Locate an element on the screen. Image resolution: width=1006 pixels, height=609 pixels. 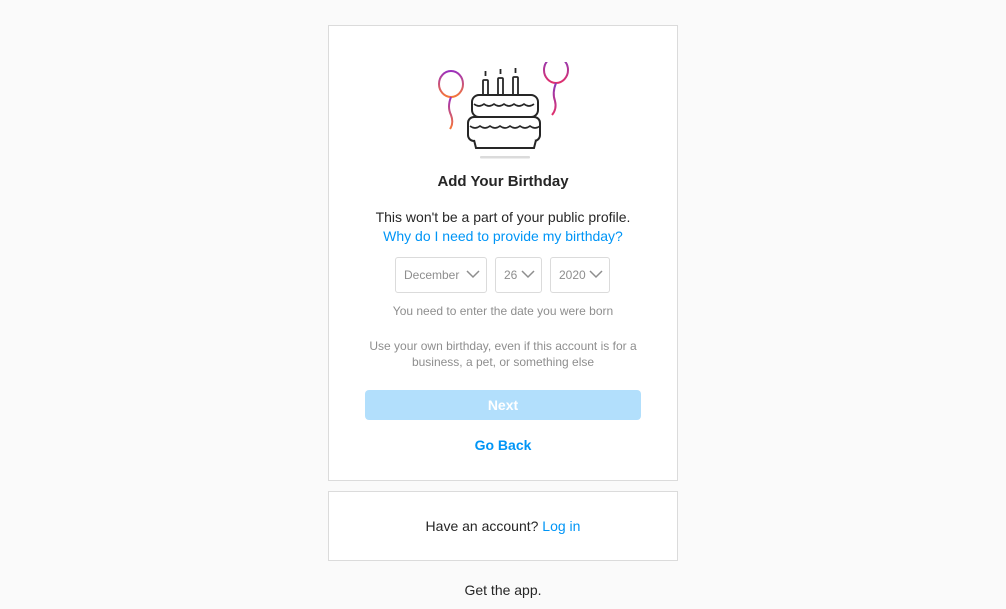
login-prompt-text: Have an account? is located at coordinates (482, 526).